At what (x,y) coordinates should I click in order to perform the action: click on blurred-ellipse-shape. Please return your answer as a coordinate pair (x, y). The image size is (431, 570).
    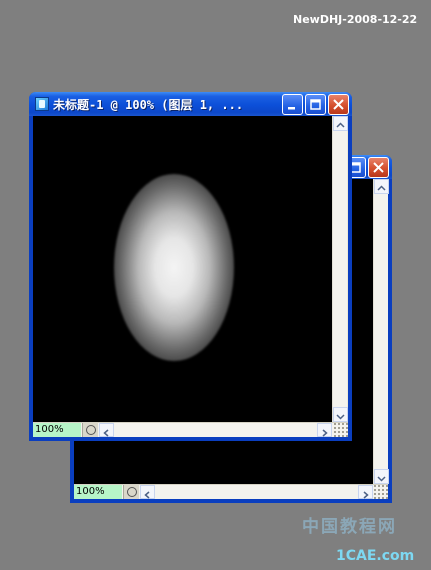
    Looking at the image, I should click on (174, 267).